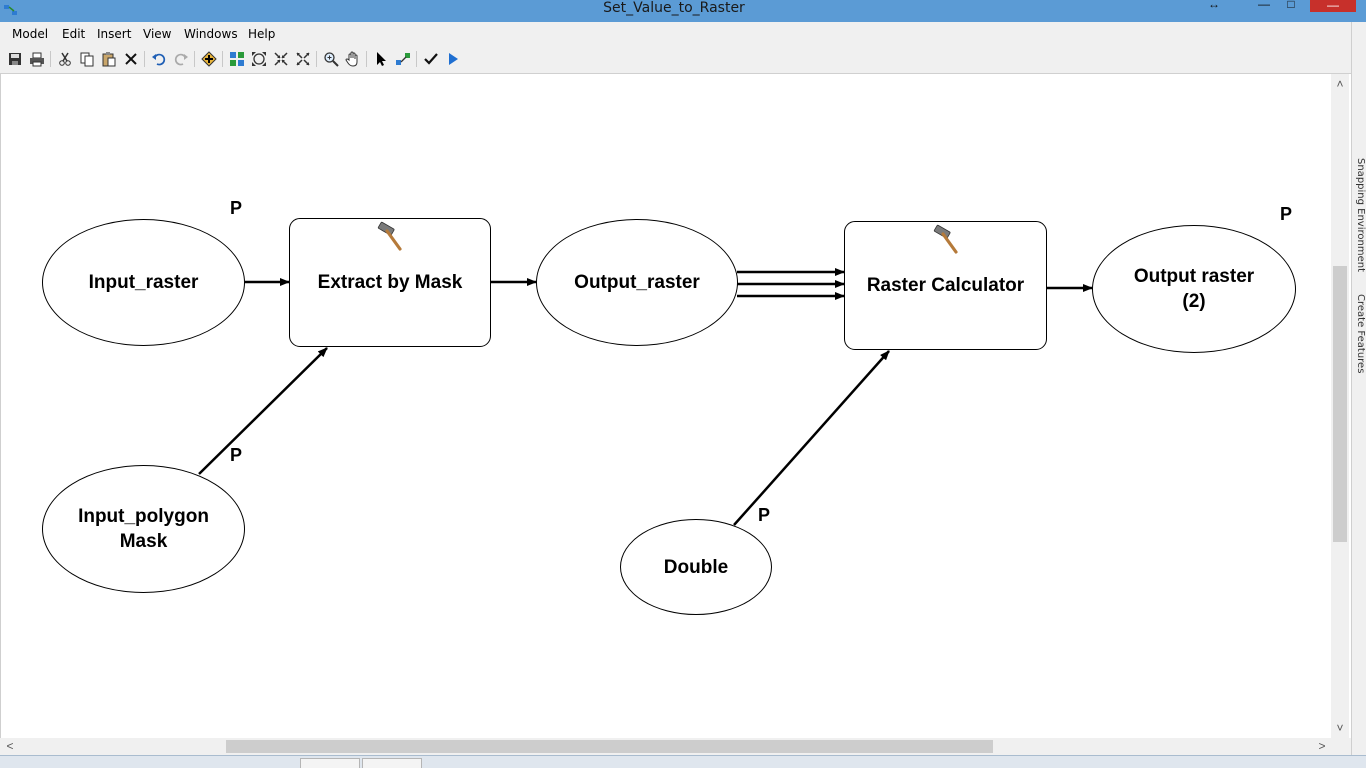 This screenshot has width=1366, height=768. I want to click on restore-icon: ↔, so click(1214, 7).